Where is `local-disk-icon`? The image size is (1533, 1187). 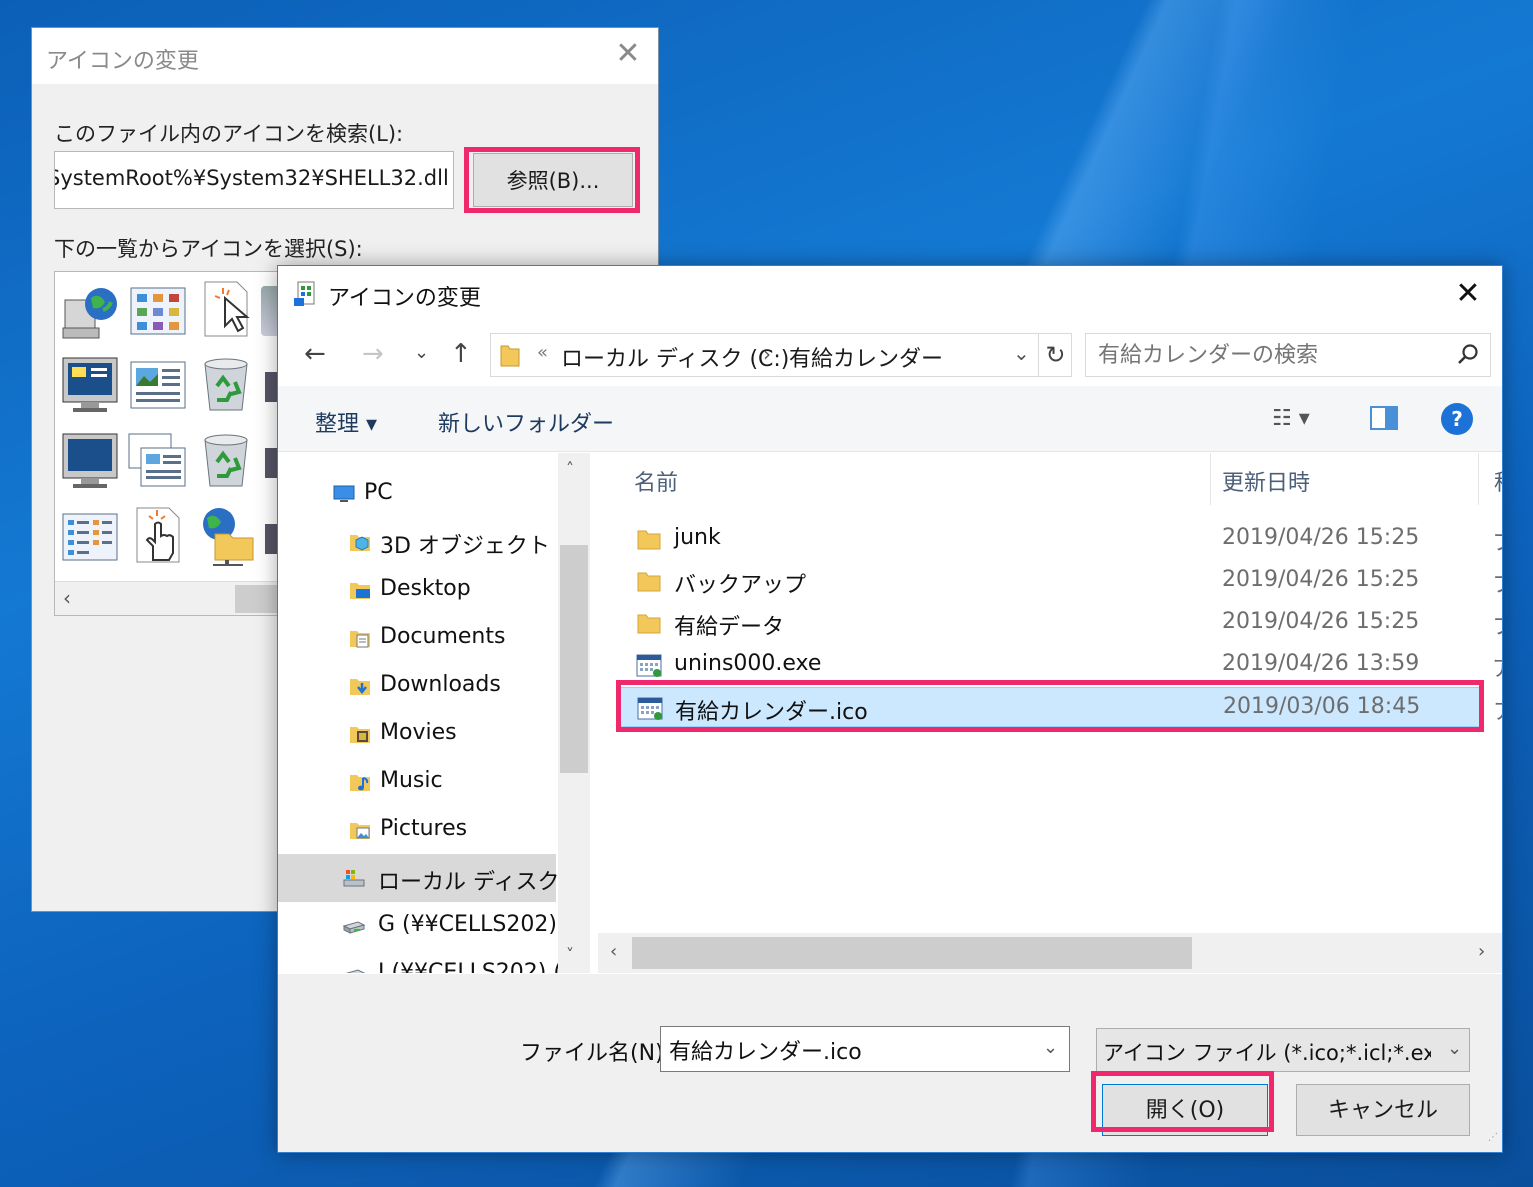
local-disk-icon is located at coordinates (354, 878).